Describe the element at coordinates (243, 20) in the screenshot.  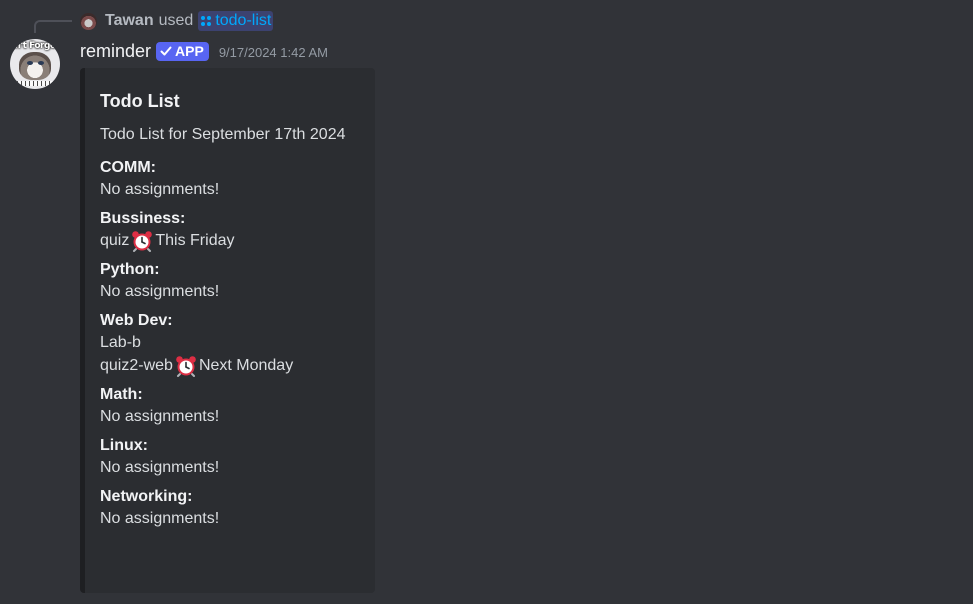
I see `command-name: todo-list` at that location.